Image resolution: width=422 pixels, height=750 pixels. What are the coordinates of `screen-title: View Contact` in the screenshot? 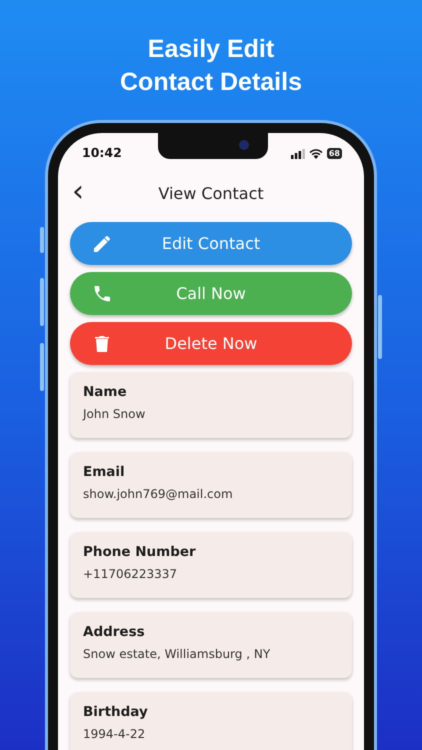 It's located at (211, 194).